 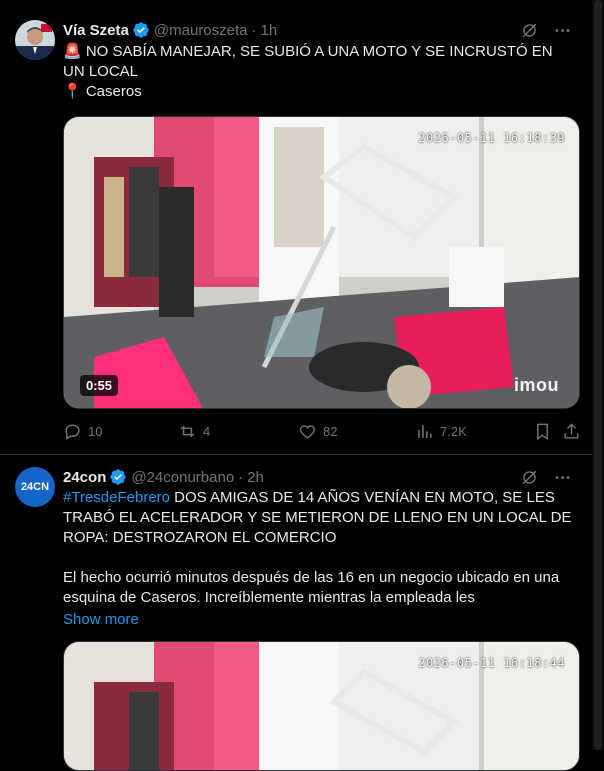 I want to click on share-icon, so click(x=571, y=431).